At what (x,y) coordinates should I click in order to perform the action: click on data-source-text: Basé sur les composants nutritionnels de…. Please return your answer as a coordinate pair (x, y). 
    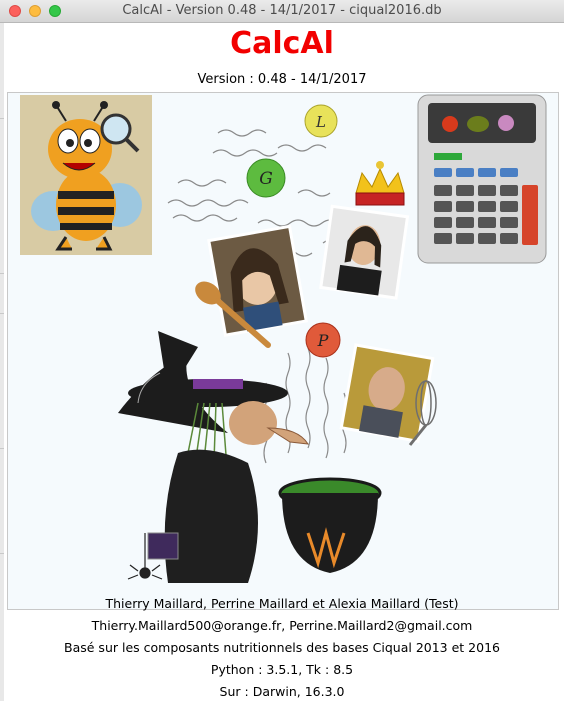
    Looking at the image, I should click on (282, 647).